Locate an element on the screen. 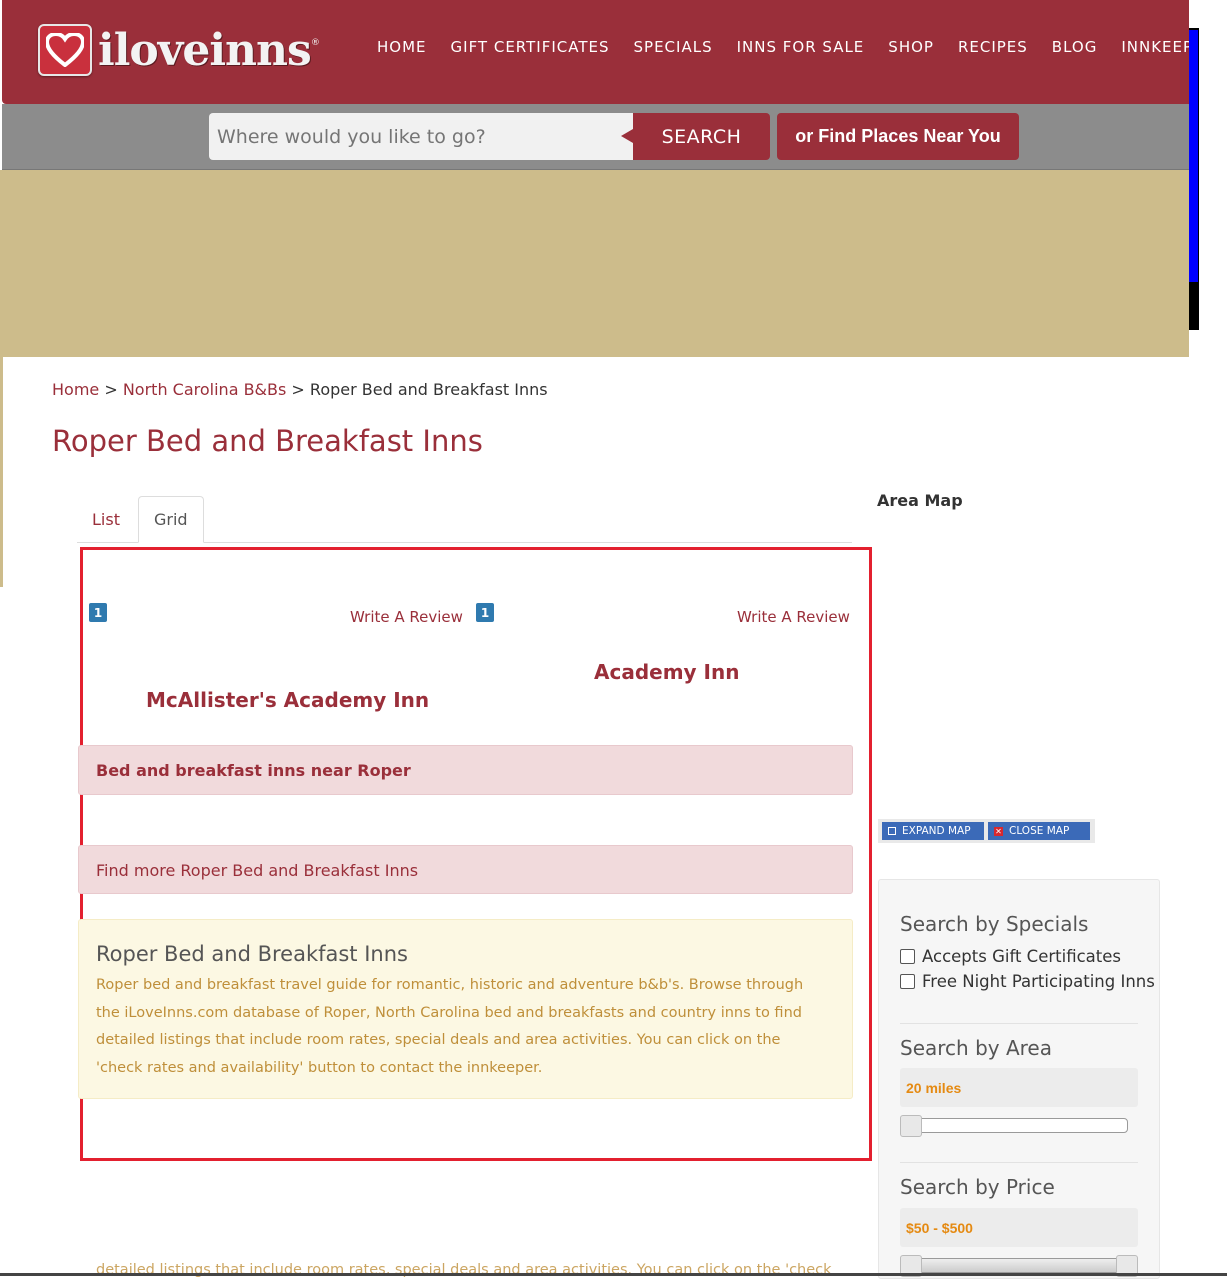 This screenshot has height=1279, width=1227. price-heading: Search by Price is located at coordinates (977, 1187).